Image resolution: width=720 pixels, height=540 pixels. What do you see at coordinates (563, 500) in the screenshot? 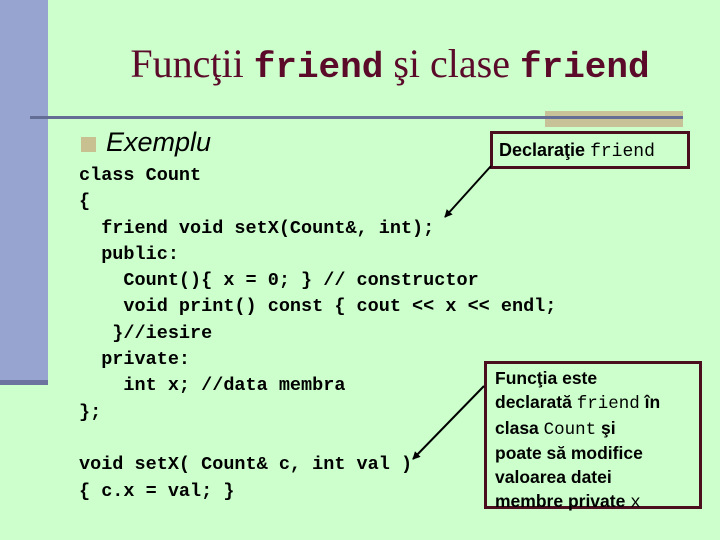
I see `callout-text: membre private` at bounding box center [563, 500].